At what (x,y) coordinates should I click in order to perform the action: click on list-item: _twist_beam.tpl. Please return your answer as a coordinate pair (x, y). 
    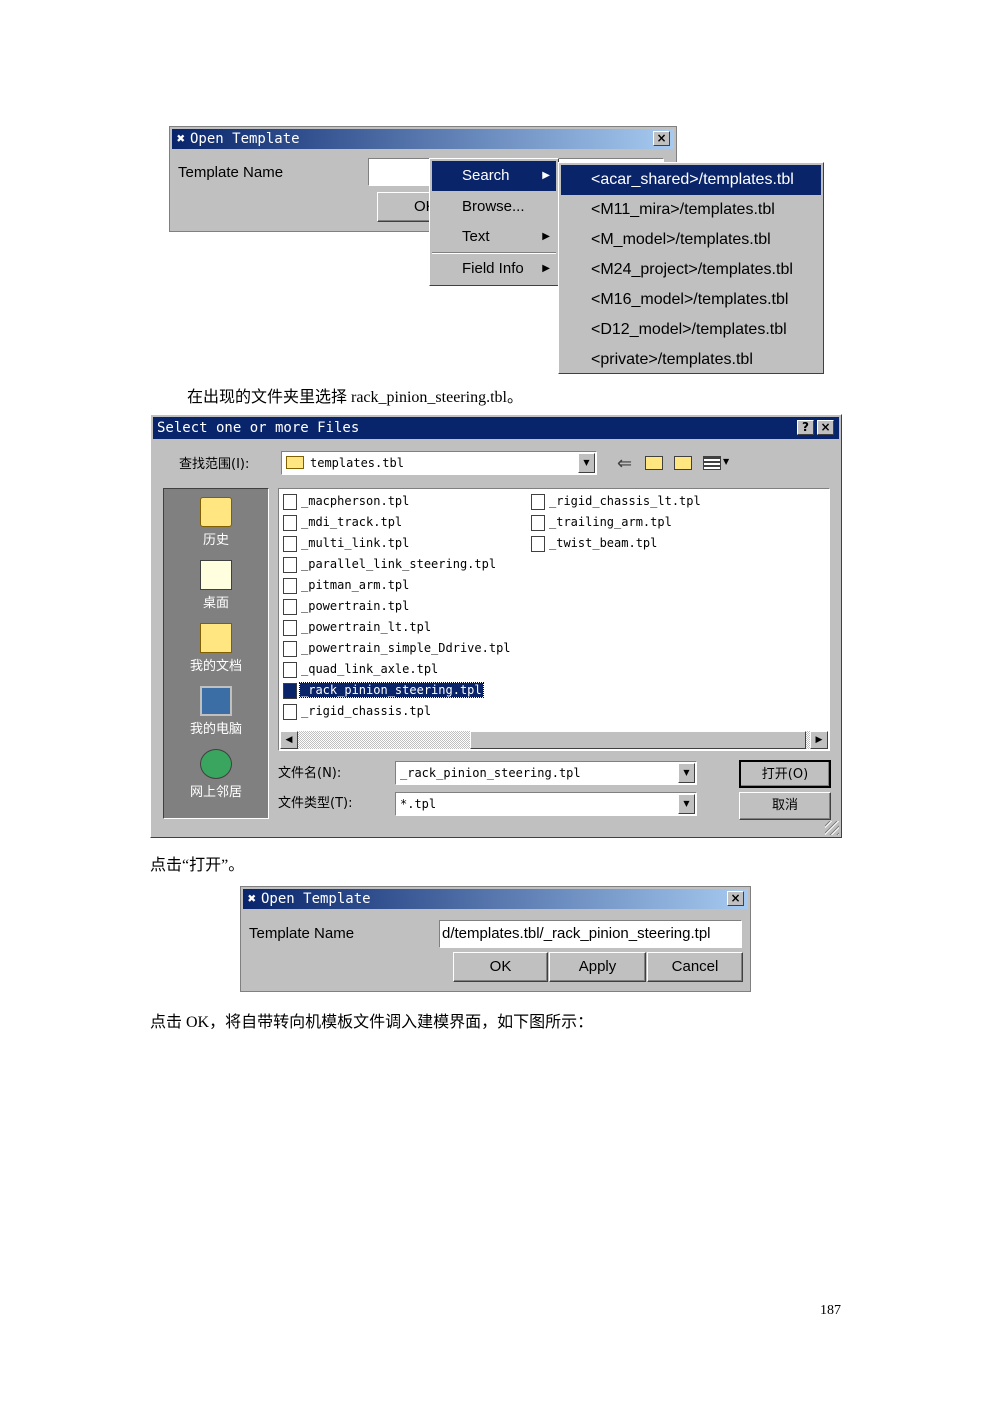
    Looking at the image, I should click on (594, 543).